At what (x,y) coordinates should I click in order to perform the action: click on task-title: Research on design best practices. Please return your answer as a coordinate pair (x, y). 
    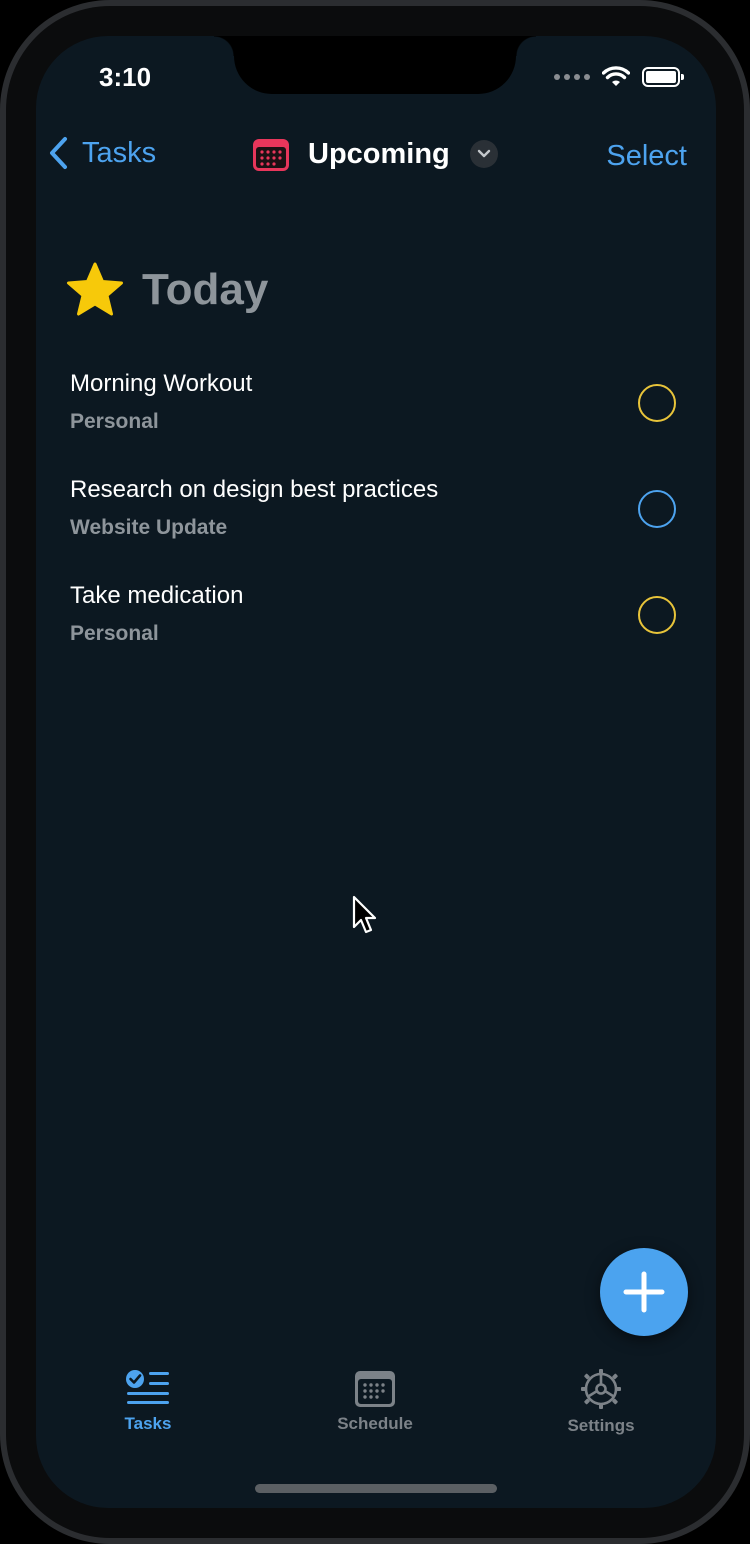
    Looking at the image, I should click on (254, 489).